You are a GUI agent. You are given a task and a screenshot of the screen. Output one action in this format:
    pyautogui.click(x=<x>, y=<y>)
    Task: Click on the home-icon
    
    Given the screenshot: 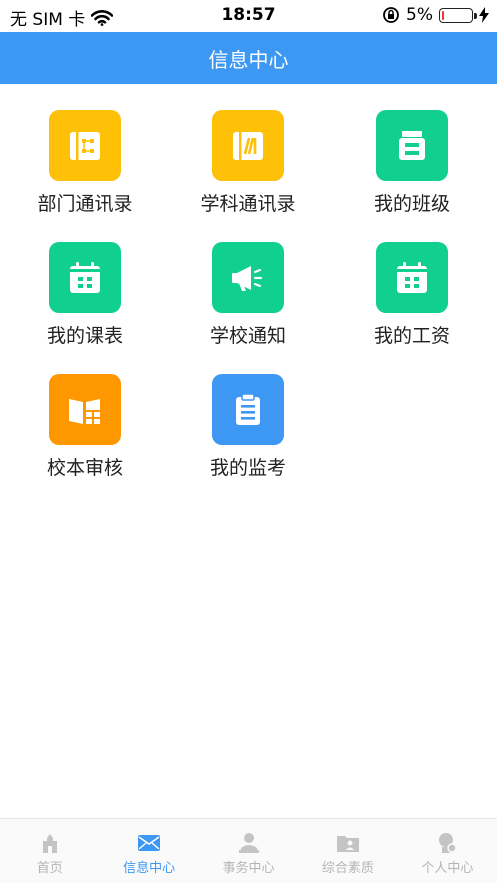 What is the action you would take?
    pyautogui.click(x=49, y=843)
    